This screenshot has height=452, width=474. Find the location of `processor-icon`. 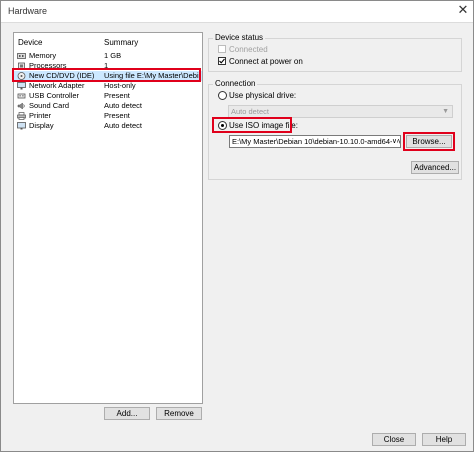

processor-icon is located at coordinates (21, 66).